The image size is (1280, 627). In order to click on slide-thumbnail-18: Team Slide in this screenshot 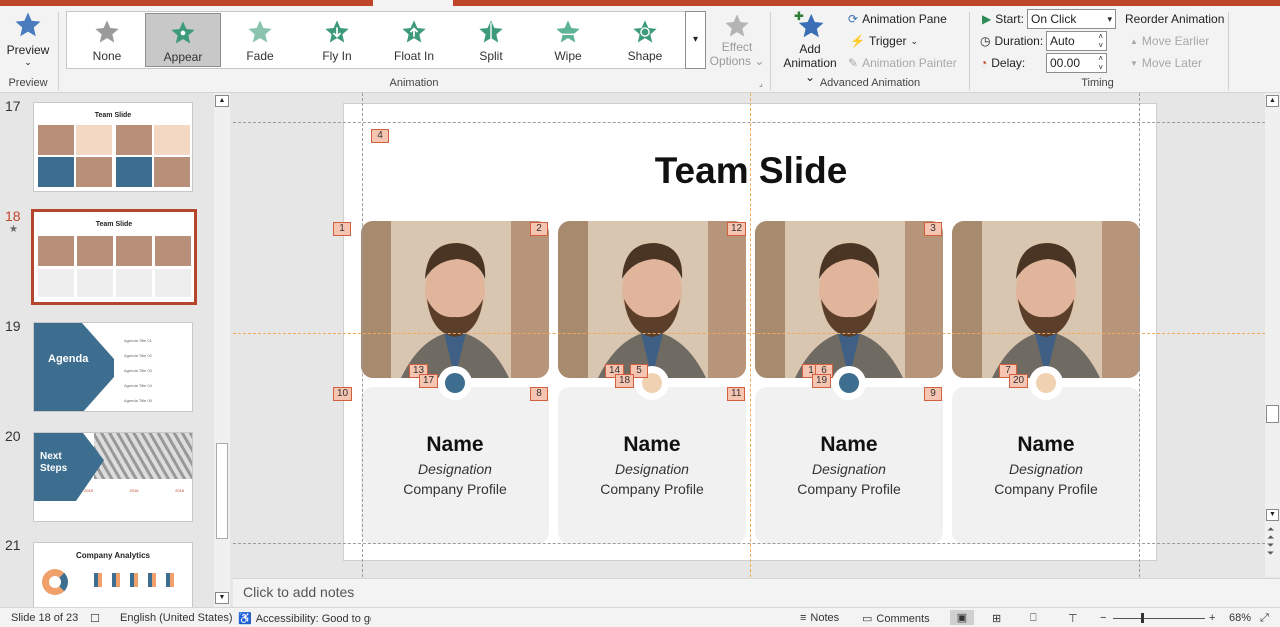, I will do `click(114, 257)`.